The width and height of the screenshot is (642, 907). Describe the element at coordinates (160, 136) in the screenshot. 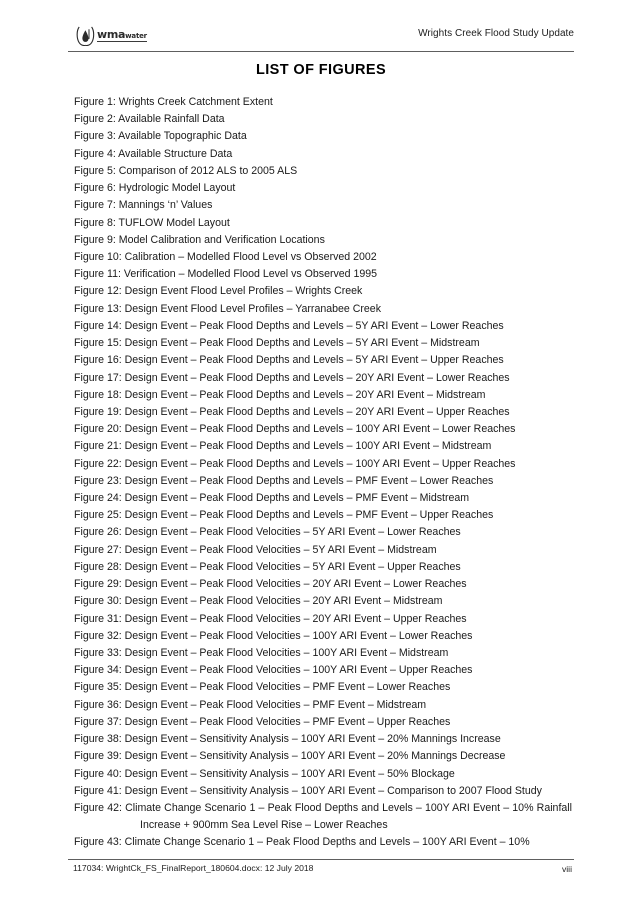

I see `figure-list-item: Figure 3: Available Topographic Data` at that location.